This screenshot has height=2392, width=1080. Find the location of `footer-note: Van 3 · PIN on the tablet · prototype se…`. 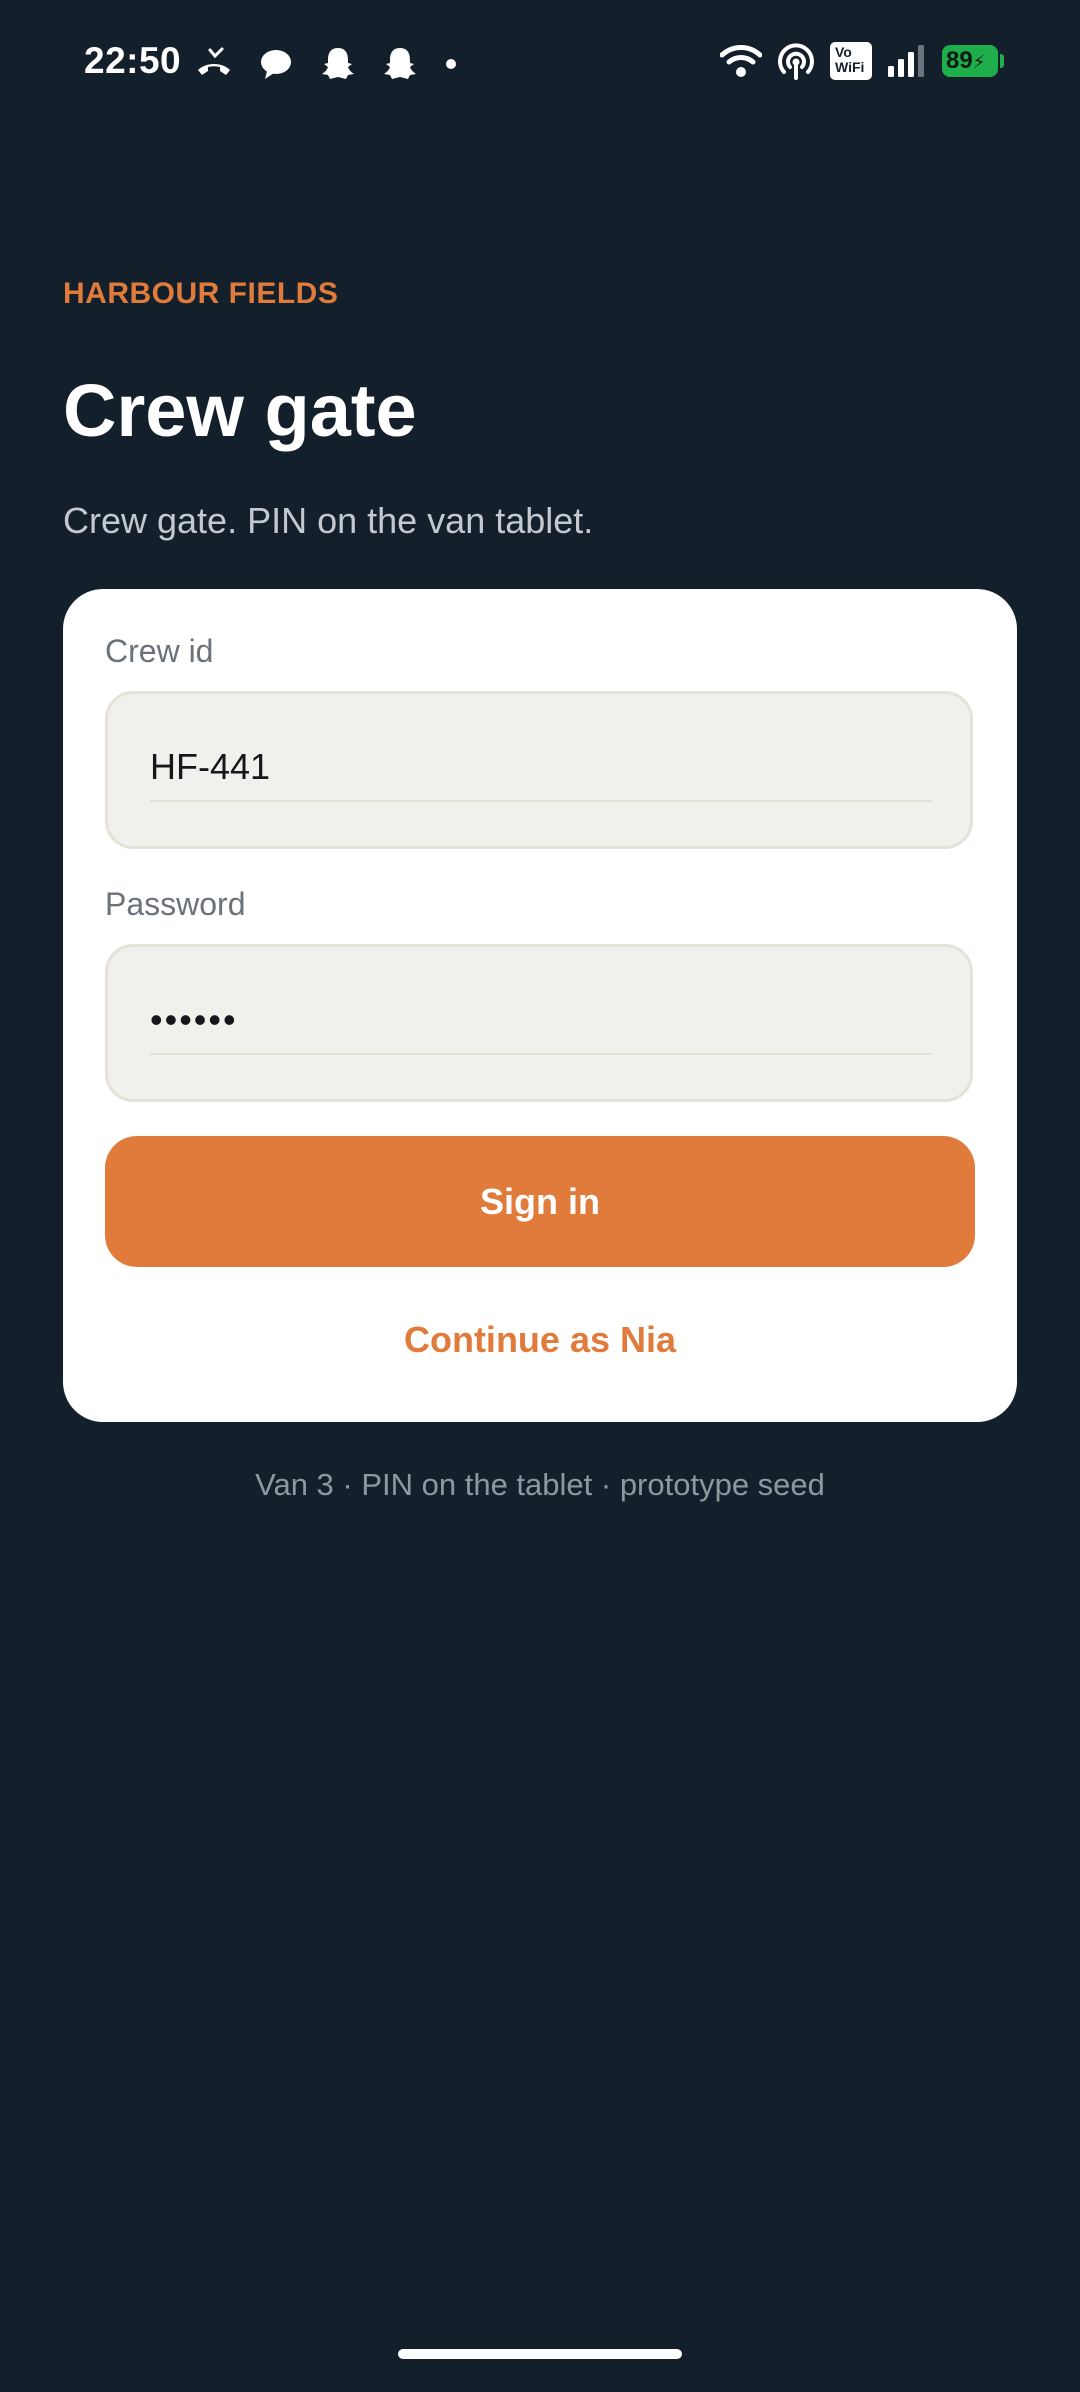

footer-note: Van 3 · PIN on the tablet · prototype se… is located at coordinates (540, 1484).